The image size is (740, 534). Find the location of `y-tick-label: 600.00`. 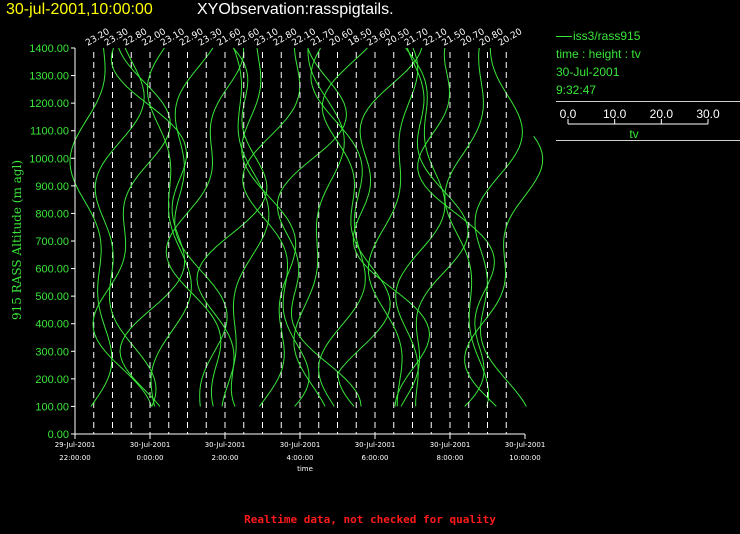

y-tick-label: 600.00 is located at coordinates (52, 270).